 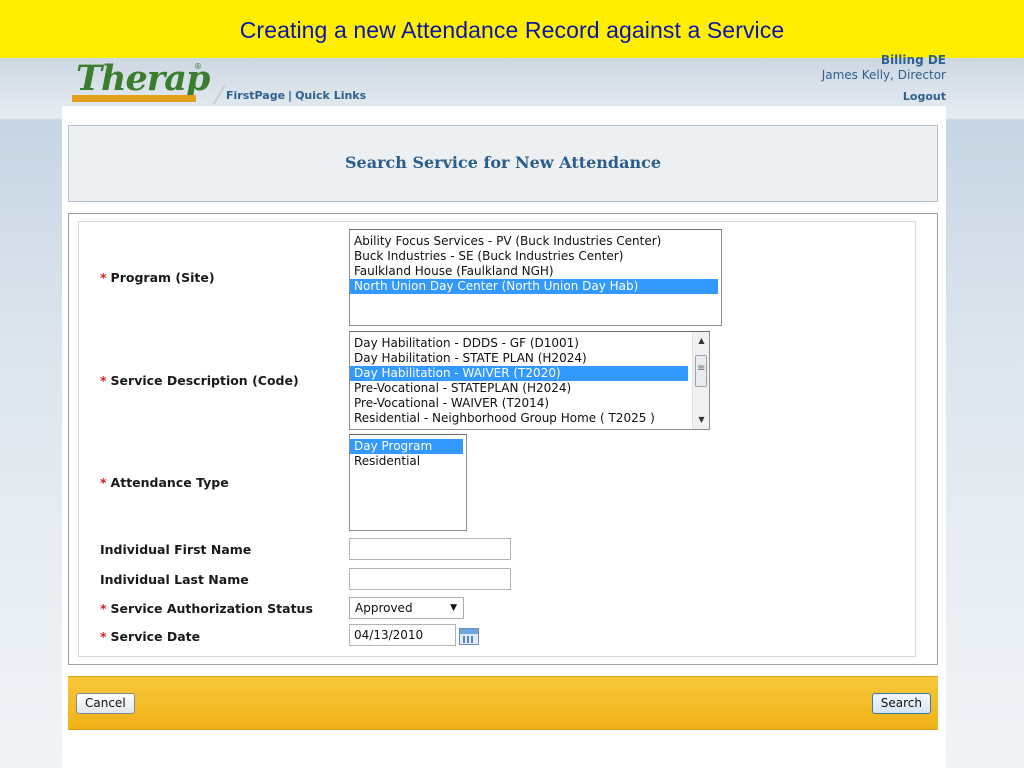 I want to click on service-option: Day Habilitation - STATE PLAN (H2024), so click(x=529, y=358).